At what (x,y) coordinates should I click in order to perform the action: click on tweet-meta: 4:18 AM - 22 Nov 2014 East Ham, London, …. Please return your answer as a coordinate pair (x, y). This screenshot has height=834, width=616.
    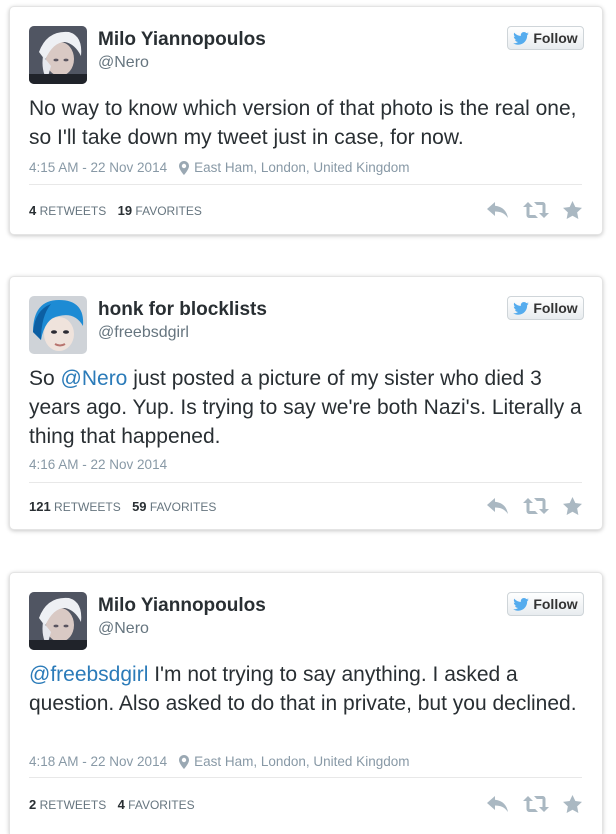
    Looking at the image, I should click on (219, 761).